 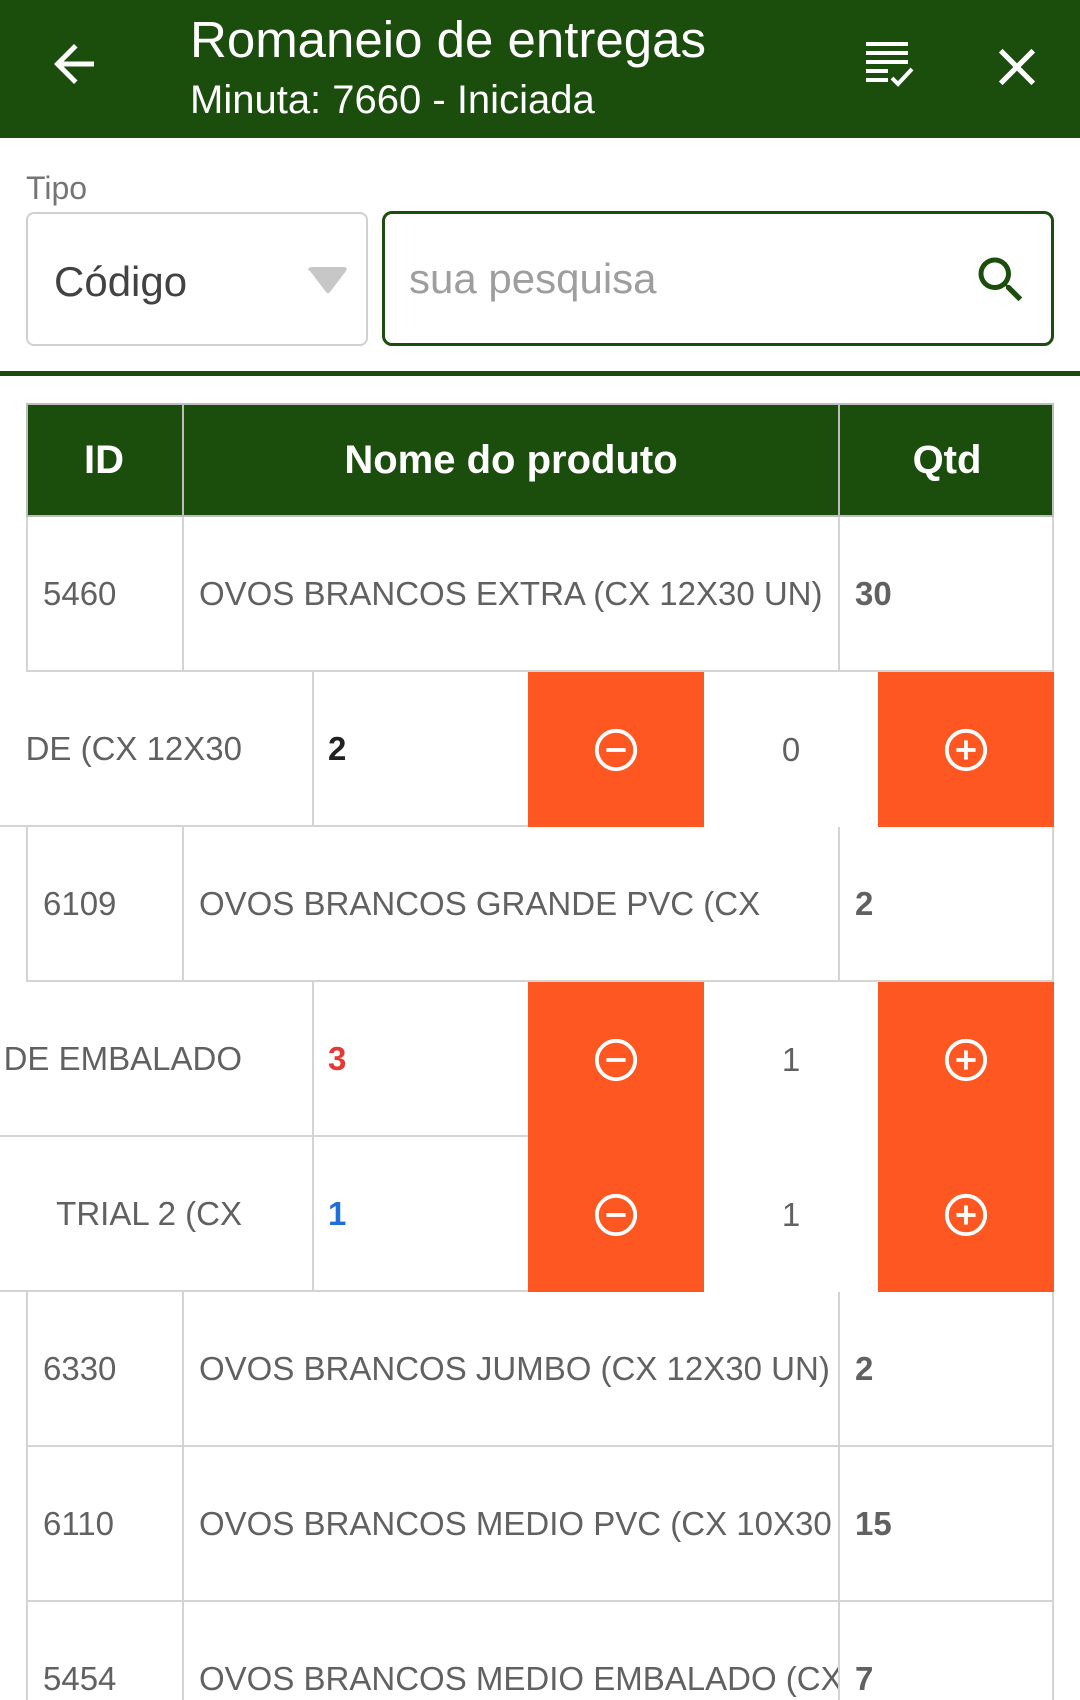 What do you see at coordinates (197, 279) in the screenshot?
I see `tipo-select: Código` at bounding box center [197, 279].